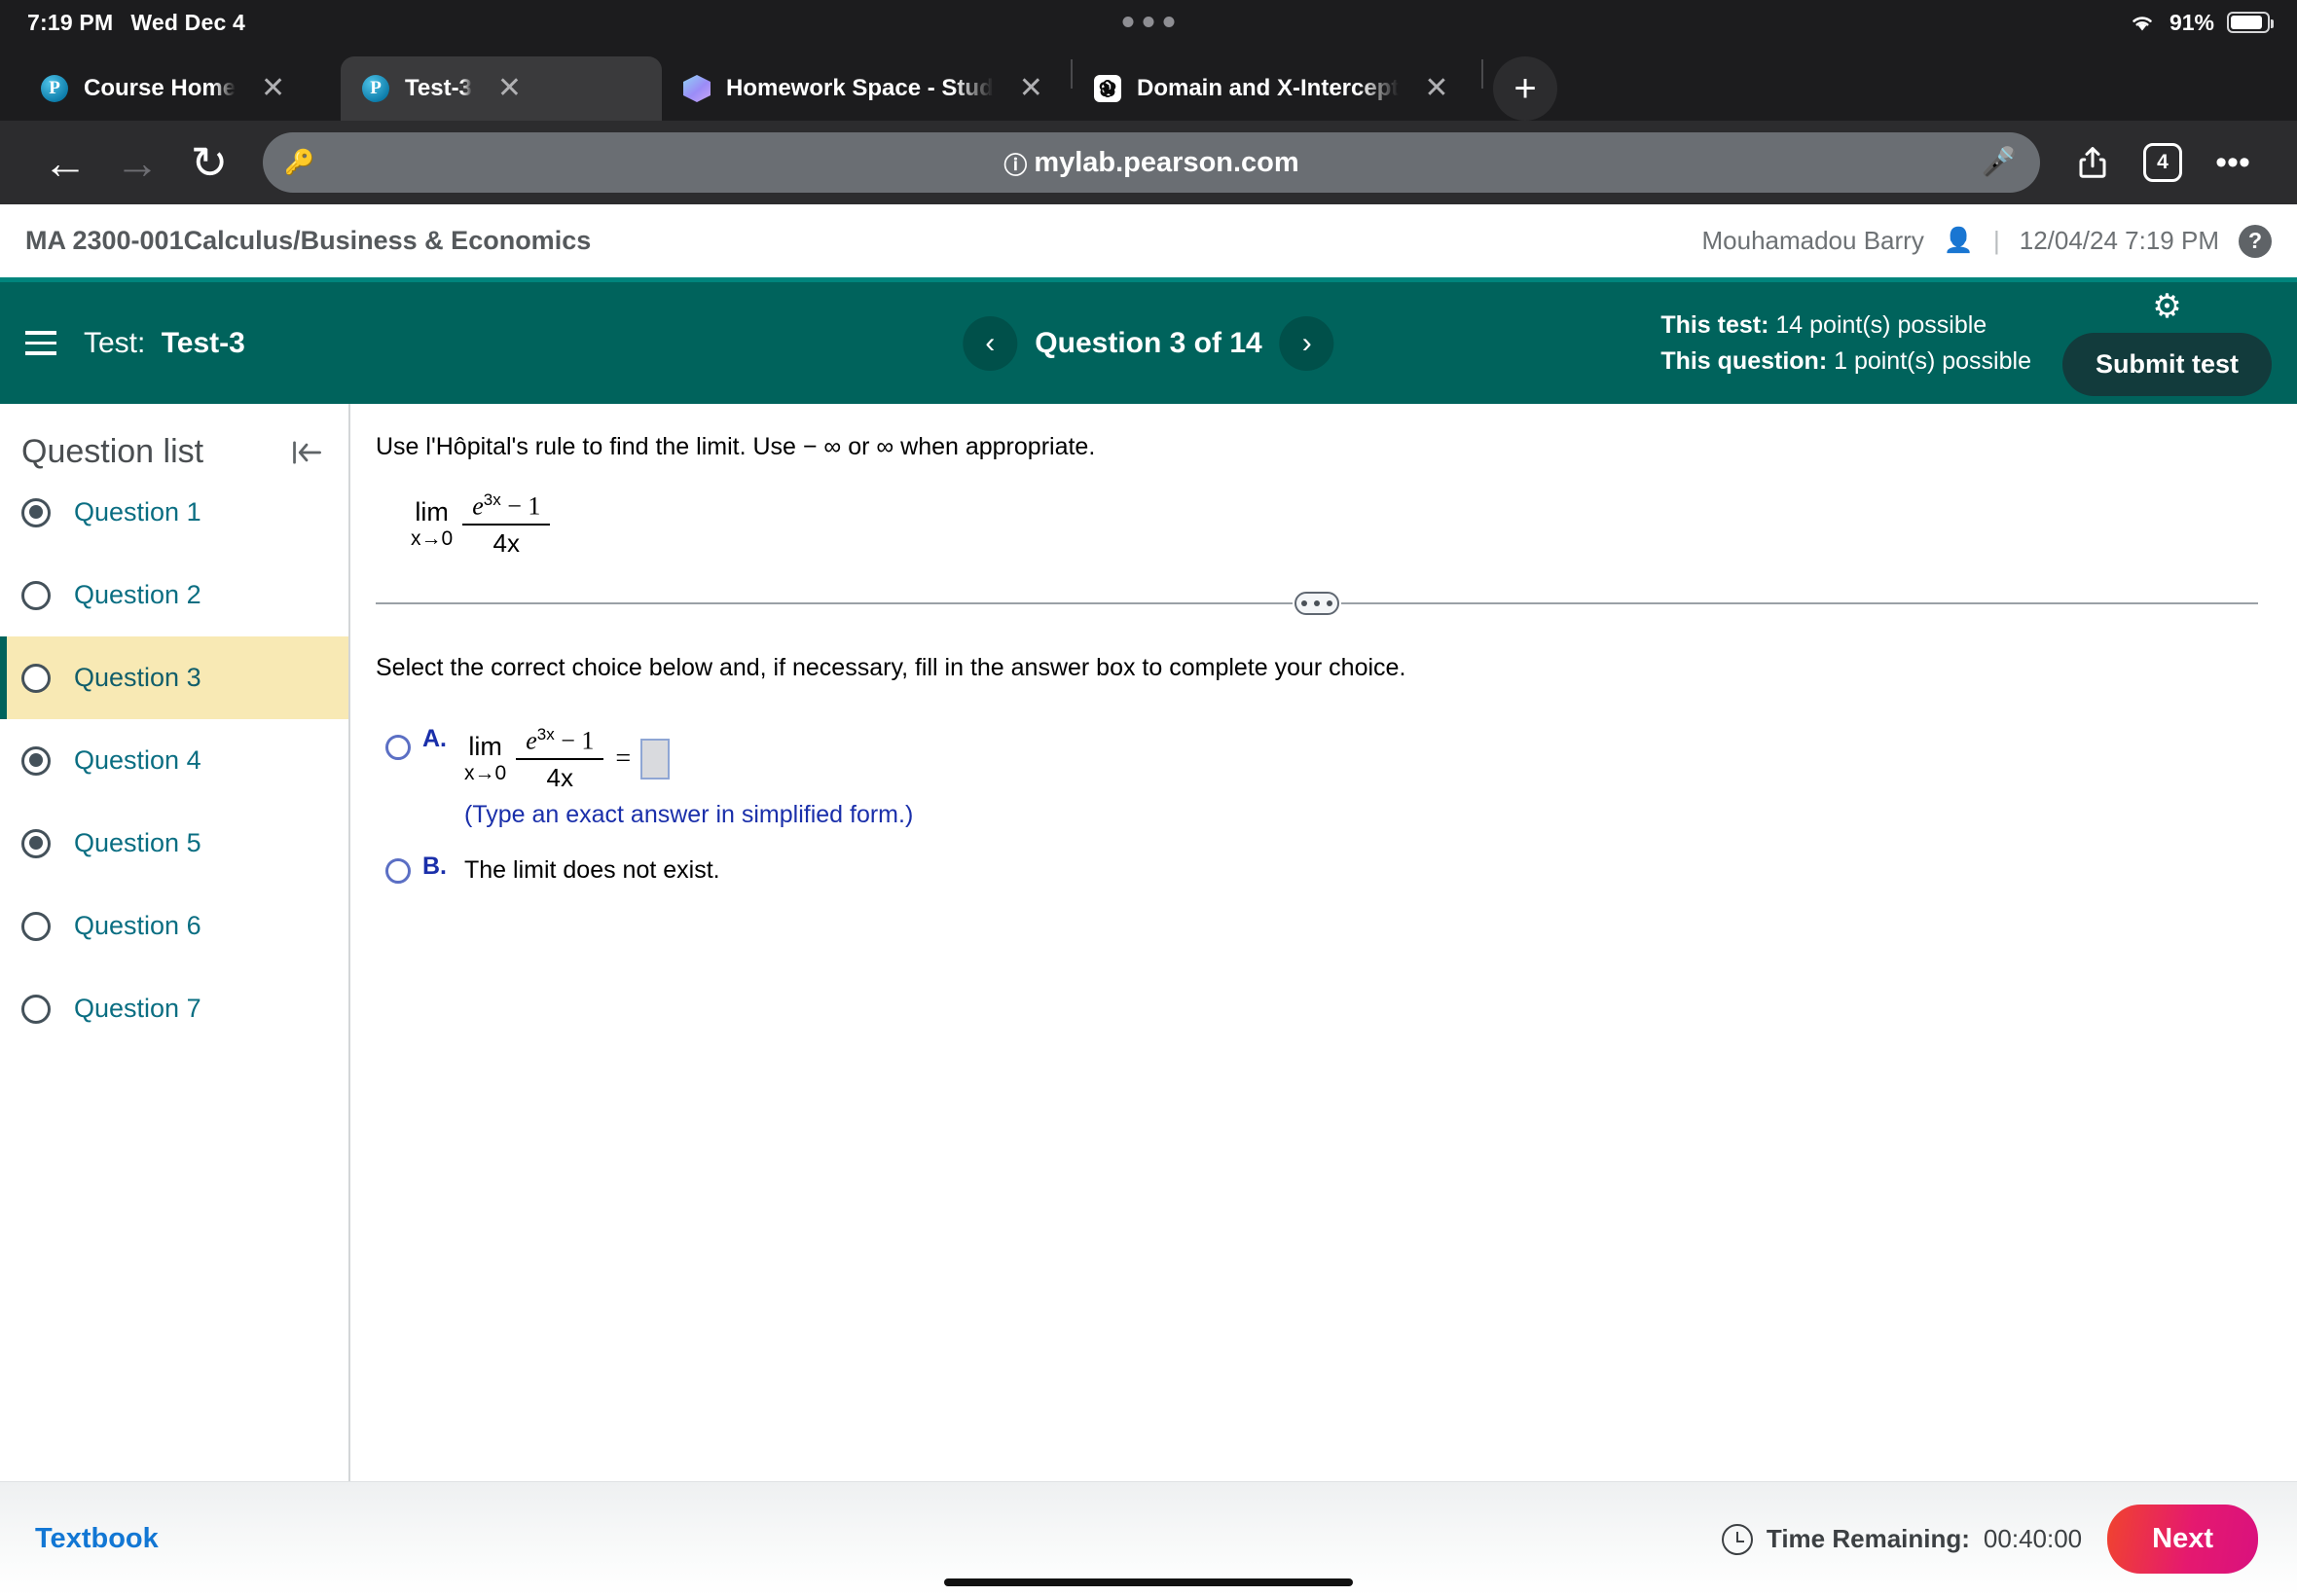  What do you see at coordinates (1306, 343) in the screenshot?
I see `next-question-button: ›` at bounding box center [1306, 343].